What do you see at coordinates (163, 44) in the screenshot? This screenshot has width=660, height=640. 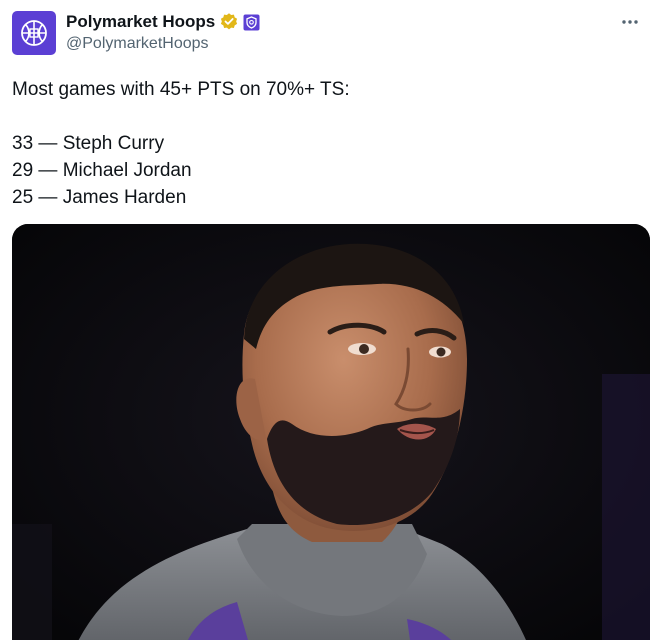 I see `author-handle: @PolymarketHoops` at bounding box center [163, 44].